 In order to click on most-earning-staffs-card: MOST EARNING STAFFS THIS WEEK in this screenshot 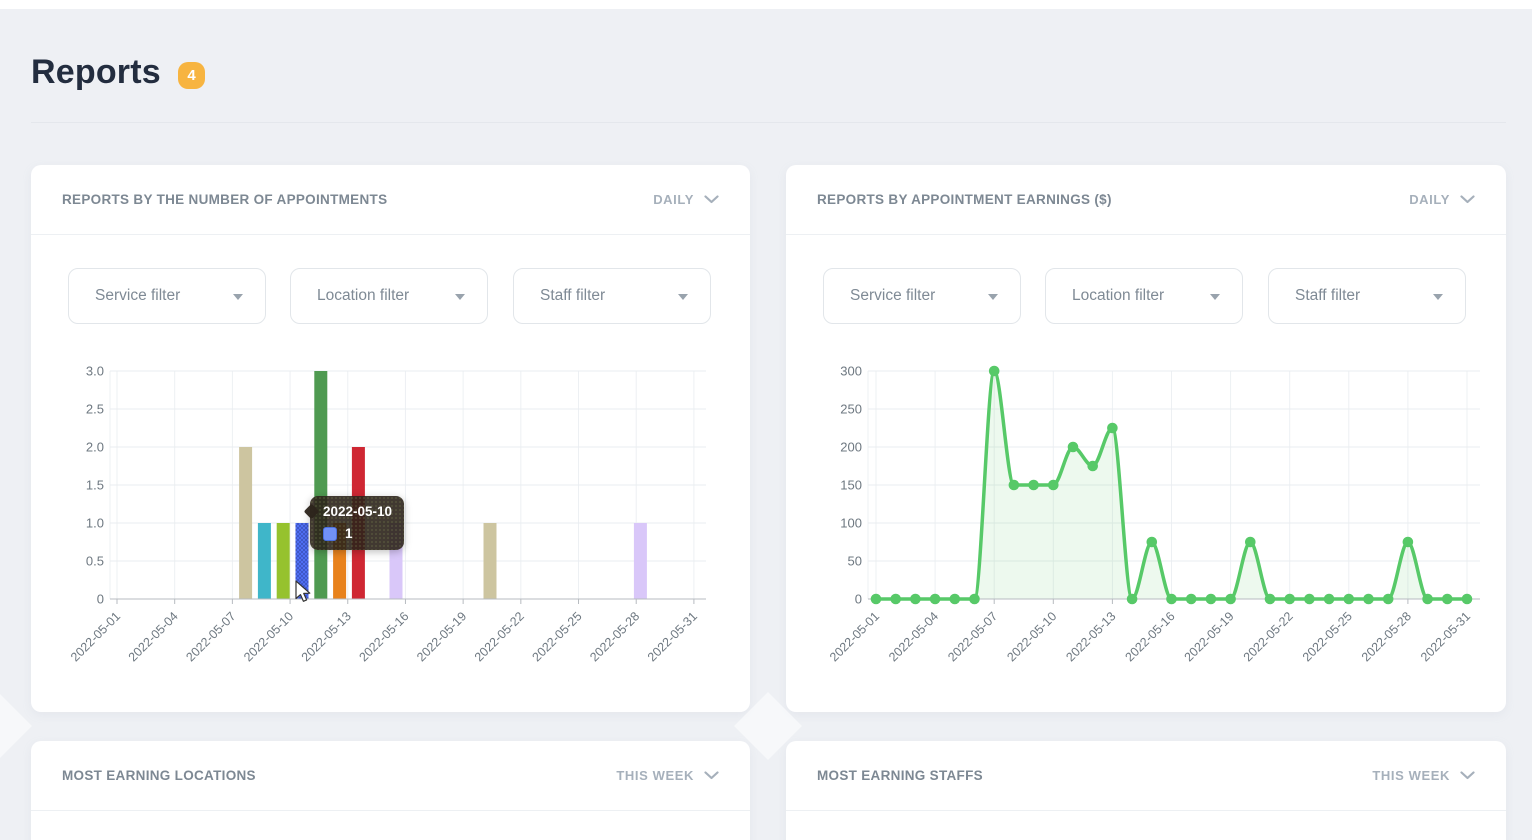, I will do `click(1146, 790)`.